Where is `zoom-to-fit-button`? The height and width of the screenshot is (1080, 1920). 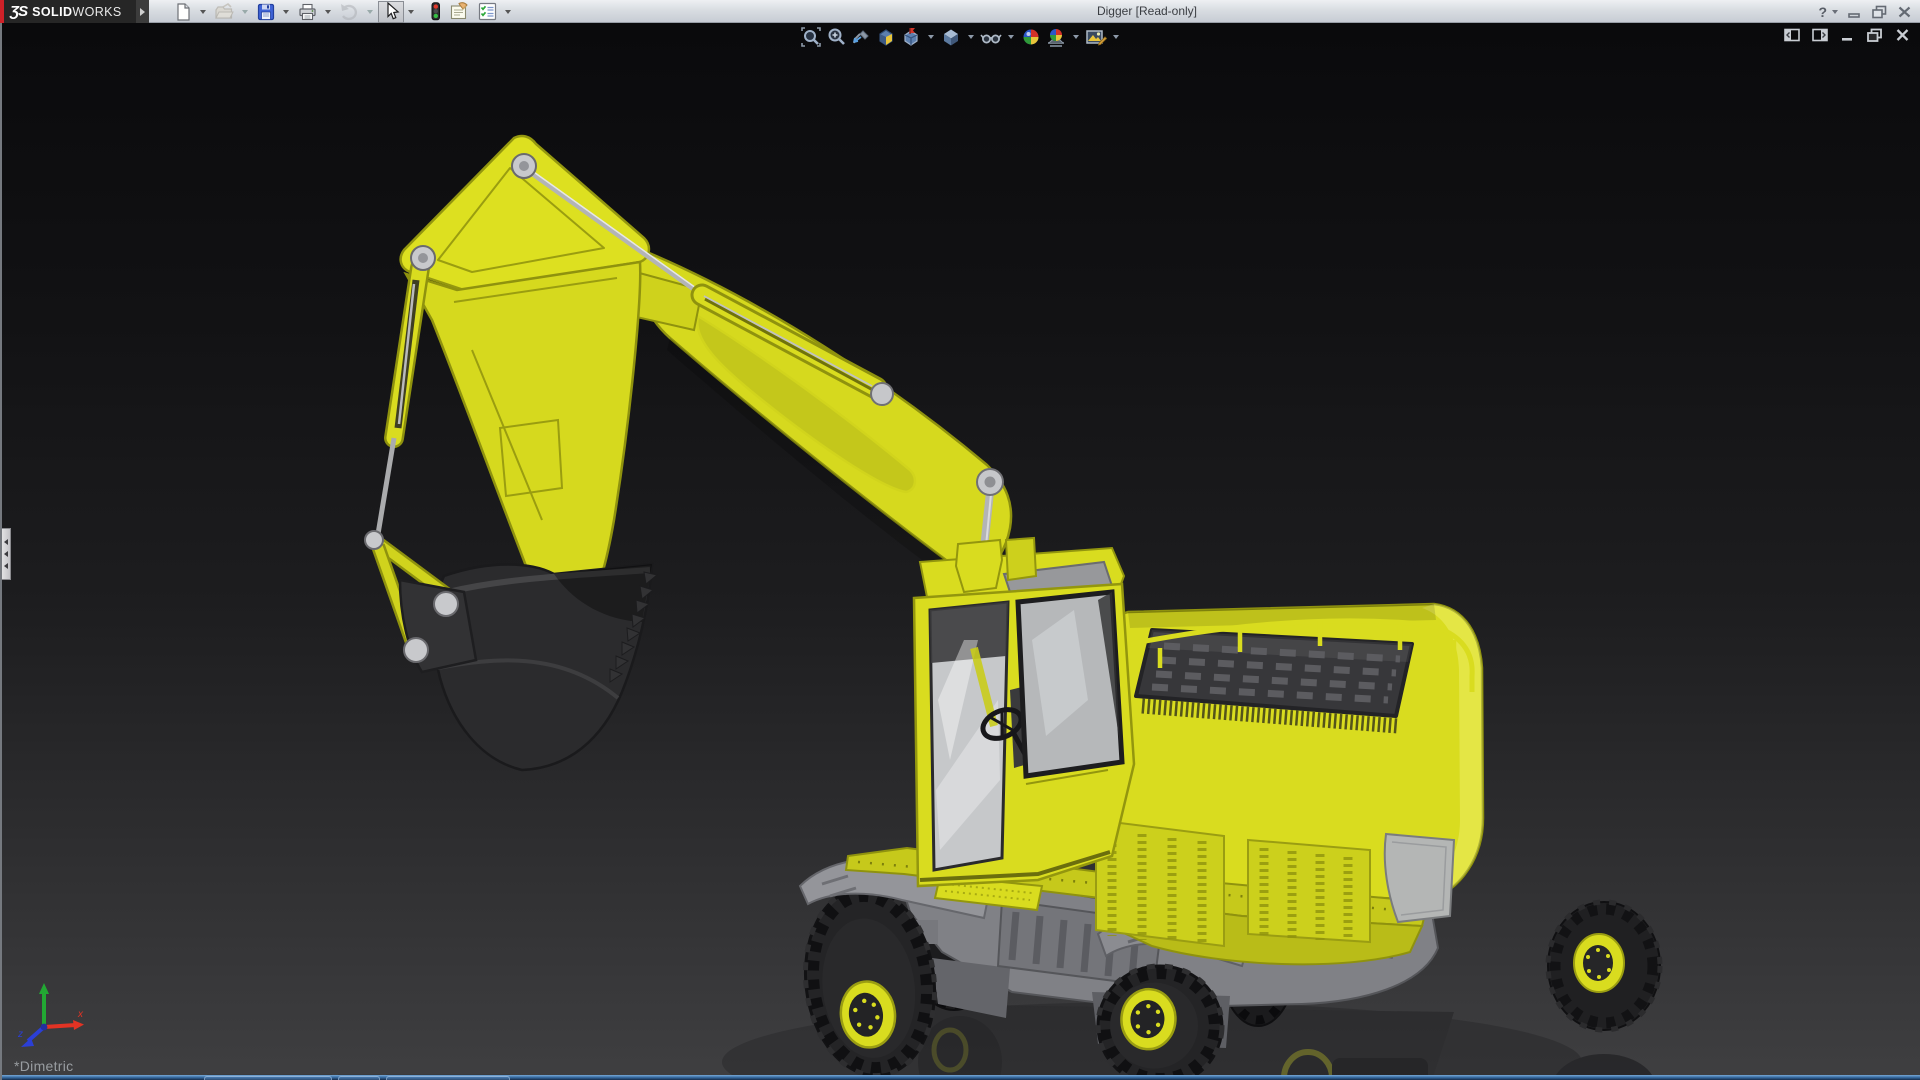
zoom-to-fit-button is located at coordinates (811, 36).